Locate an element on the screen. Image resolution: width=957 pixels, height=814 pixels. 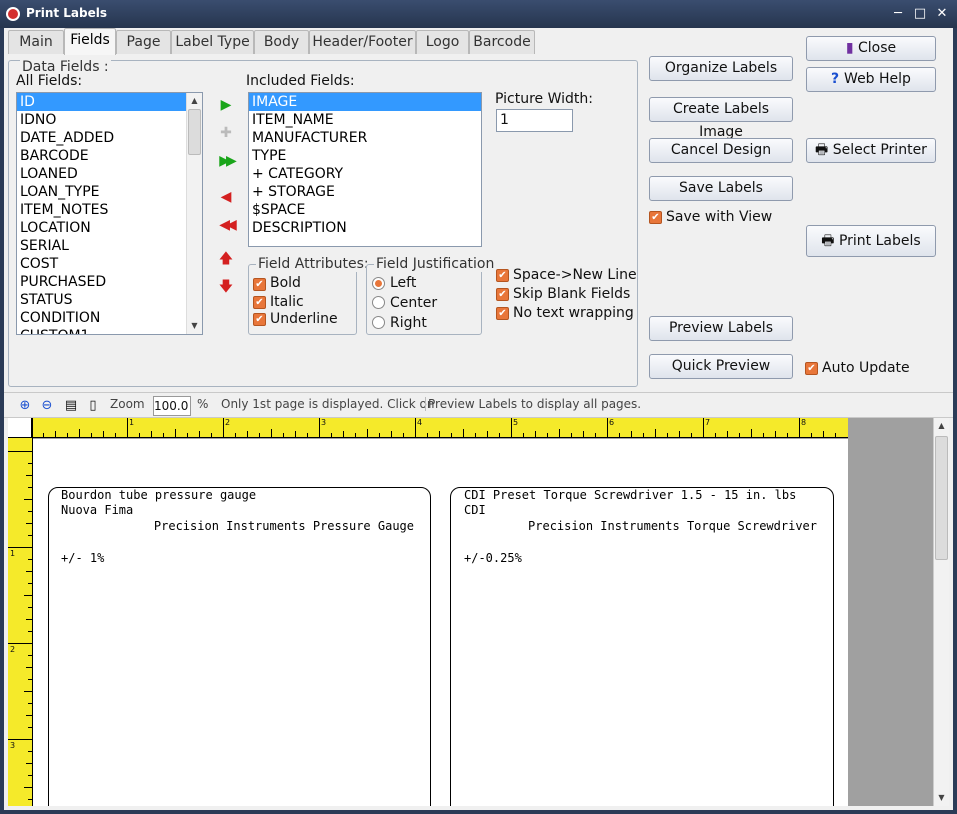
skip-blank-checkbox: ✔ is located at coordinates (502, 294).